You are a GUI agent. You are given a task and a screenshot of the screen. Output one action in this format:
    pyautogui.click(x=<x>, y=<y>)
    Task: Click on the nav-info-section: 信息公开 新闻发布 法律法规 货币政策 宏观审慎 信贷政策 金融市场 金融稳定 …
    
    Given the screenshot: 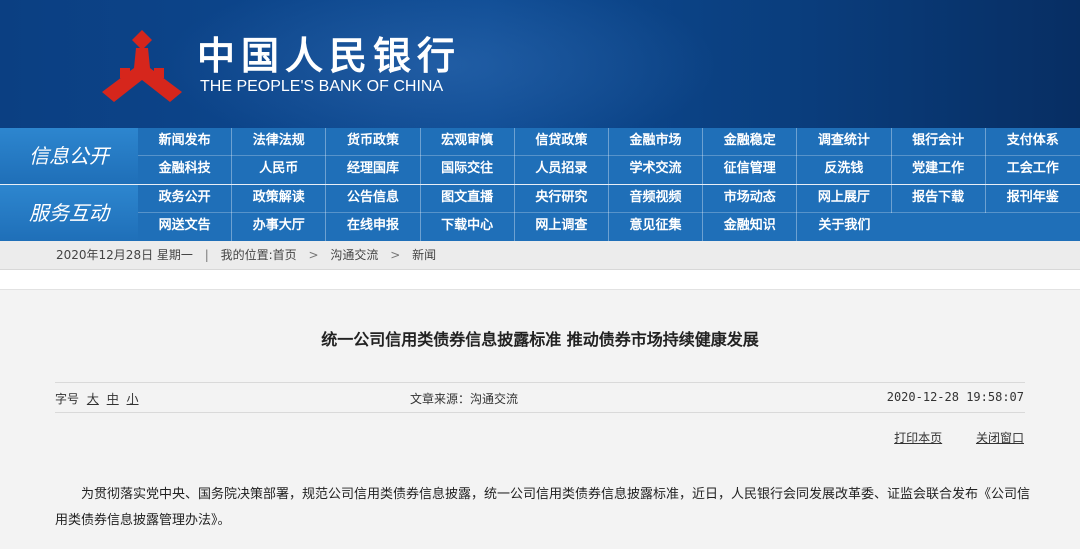 What is the action you would take?
    pyautogui.click(x=540, y=156)
    